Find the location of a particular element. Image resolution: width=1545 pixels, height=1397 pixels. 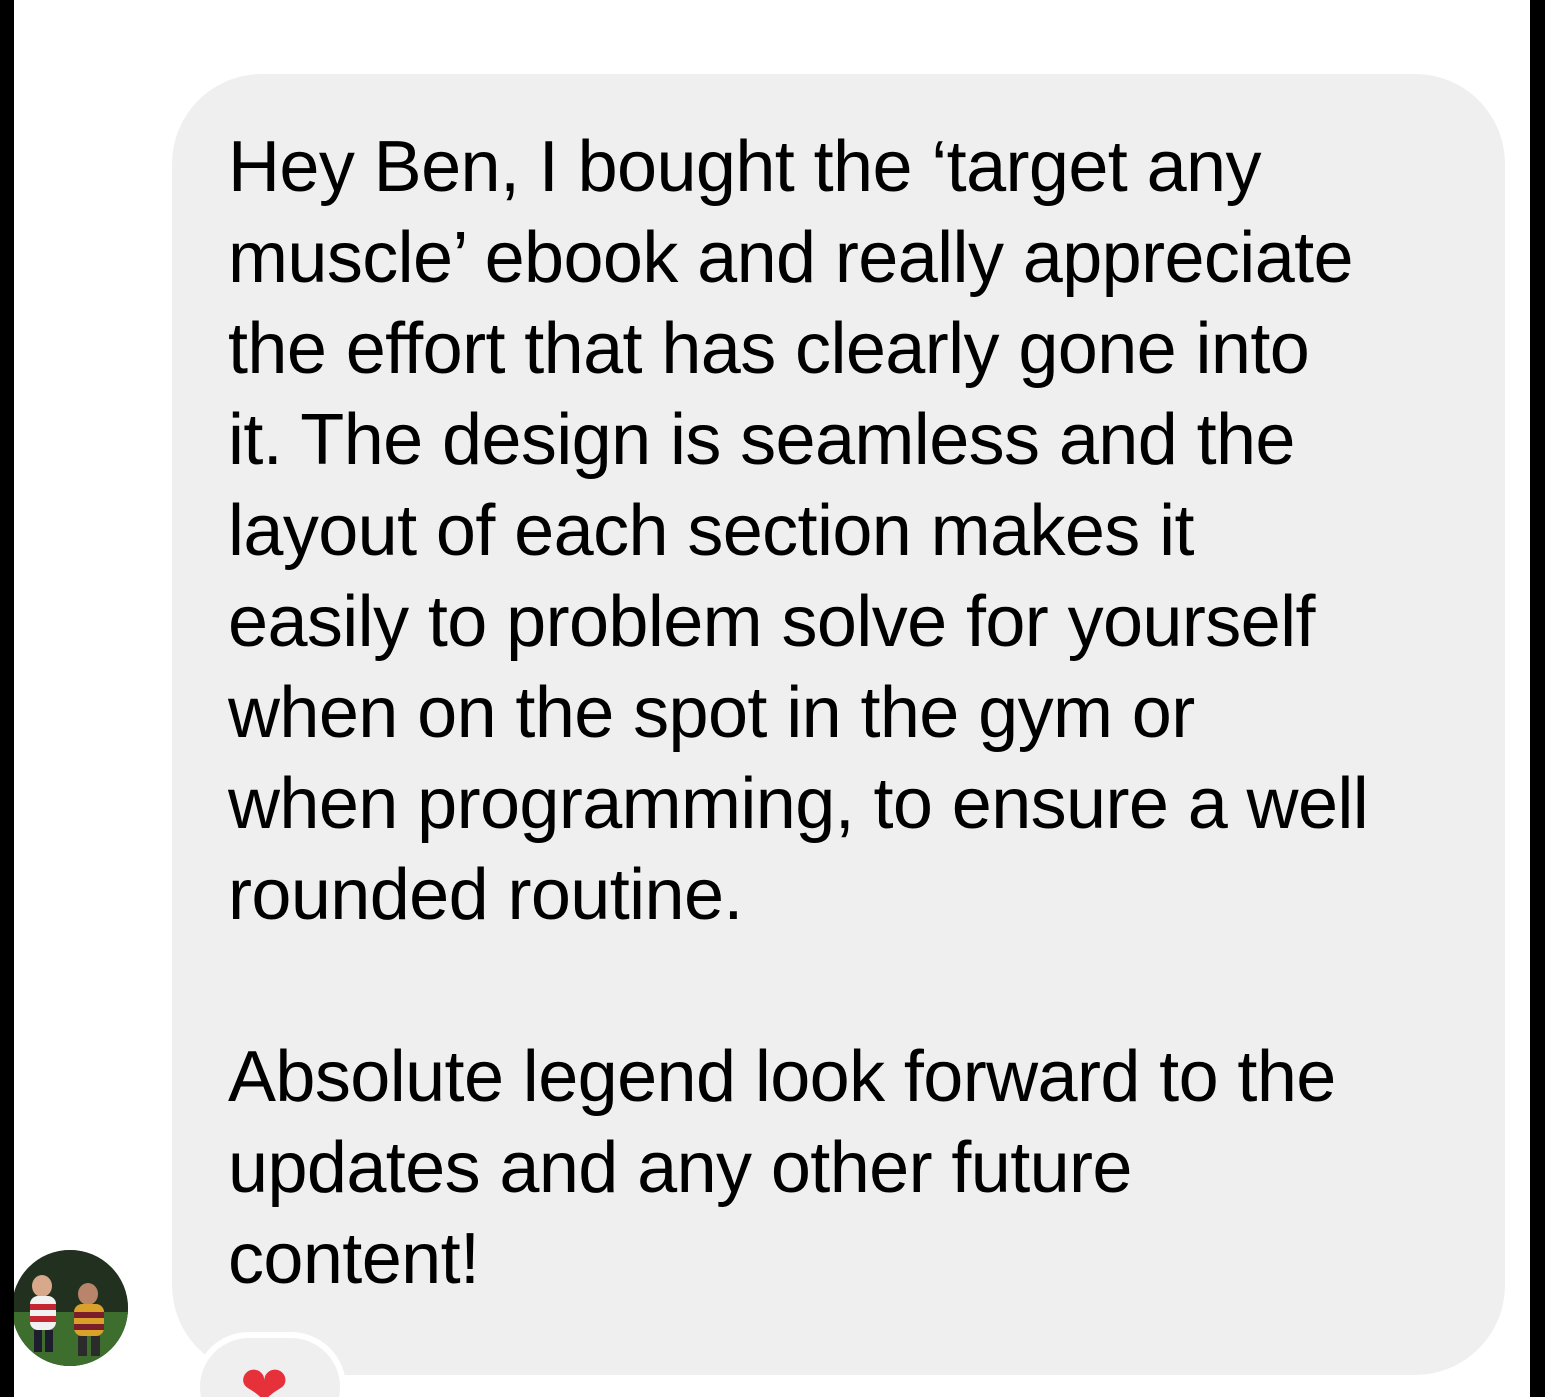

avatar is located at coordinates (71, 1308).